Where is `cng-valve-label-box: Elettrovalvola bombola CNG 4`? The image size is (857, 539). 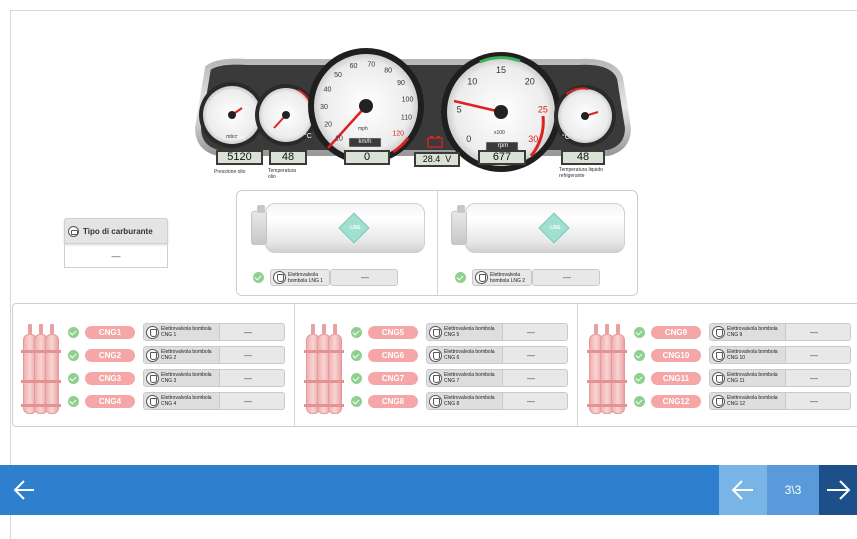
cng-valve-label-box: Elettrovalvola bombola CNG 4 is located at coordinates (182, 401).